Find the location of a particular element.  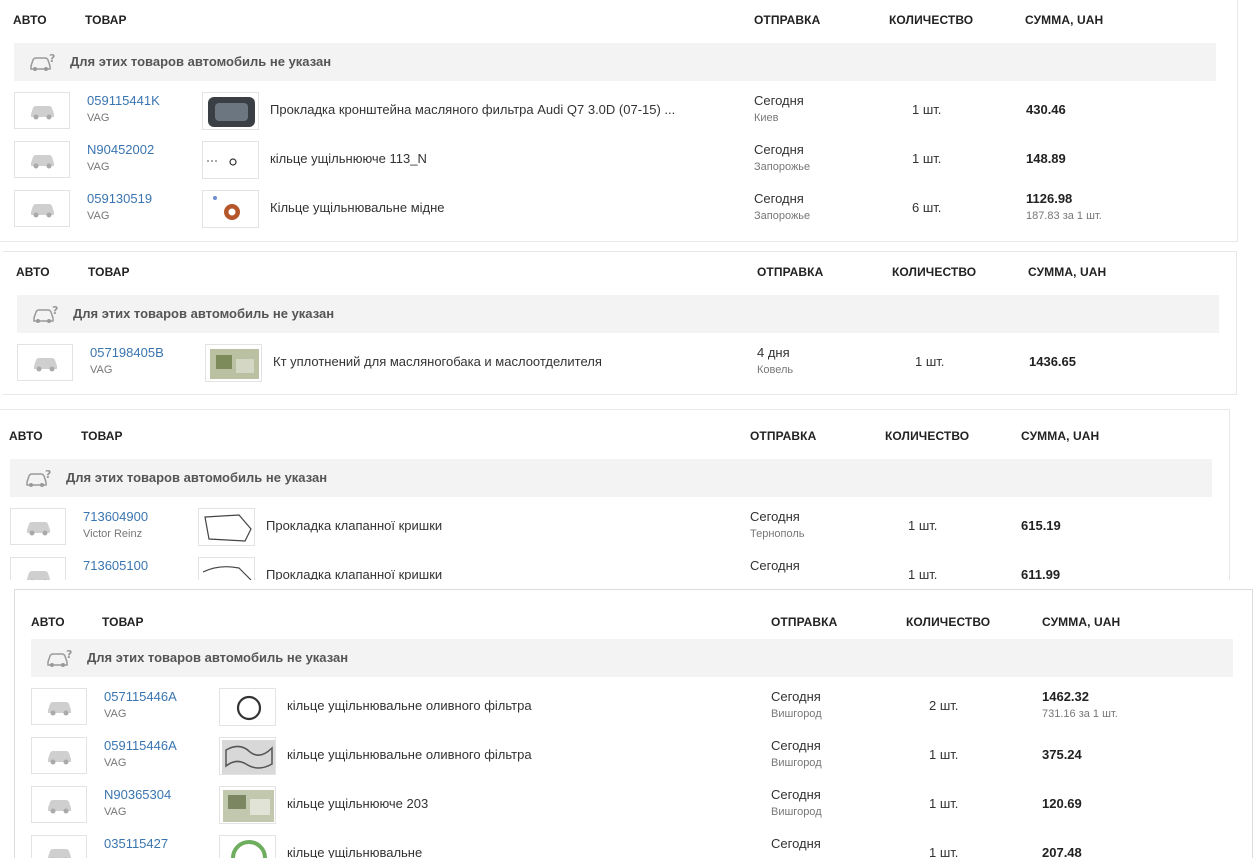

sum: 1462.32 is located at coordinates (1065, 696).